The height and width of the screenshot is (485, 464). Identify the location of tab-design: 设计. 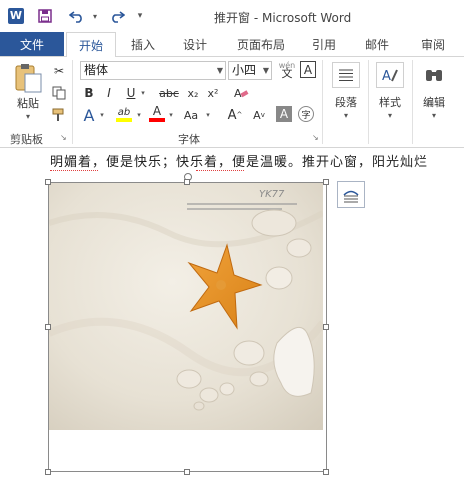
(195, 44).